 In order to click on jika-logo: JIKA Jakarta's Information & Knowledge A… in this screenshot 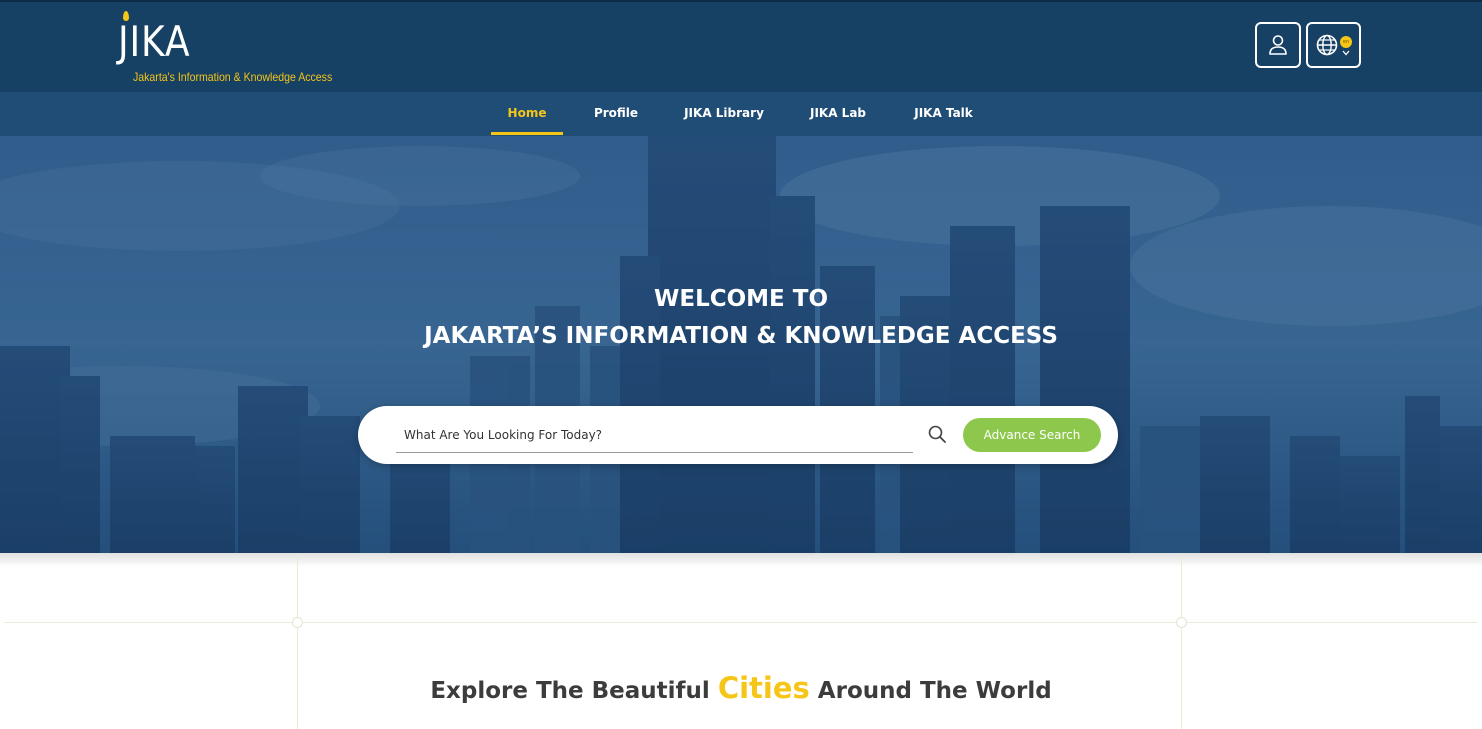, I will do `click(238, 48)`.